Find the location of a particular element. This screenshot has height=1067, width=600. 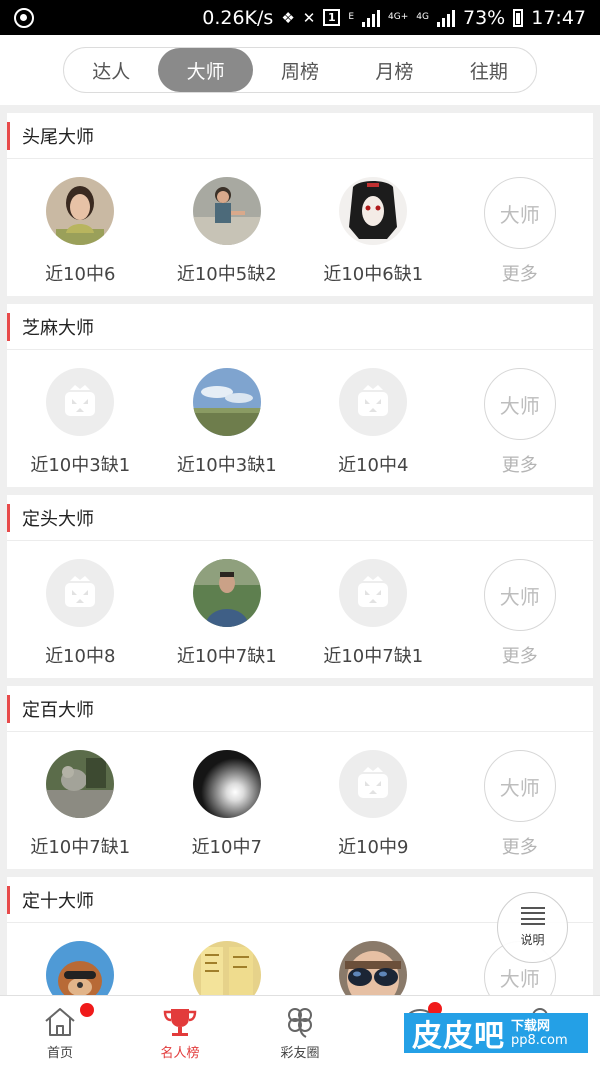

nav-celebrity: 名人榜 is located at coordinates (180, 1031).